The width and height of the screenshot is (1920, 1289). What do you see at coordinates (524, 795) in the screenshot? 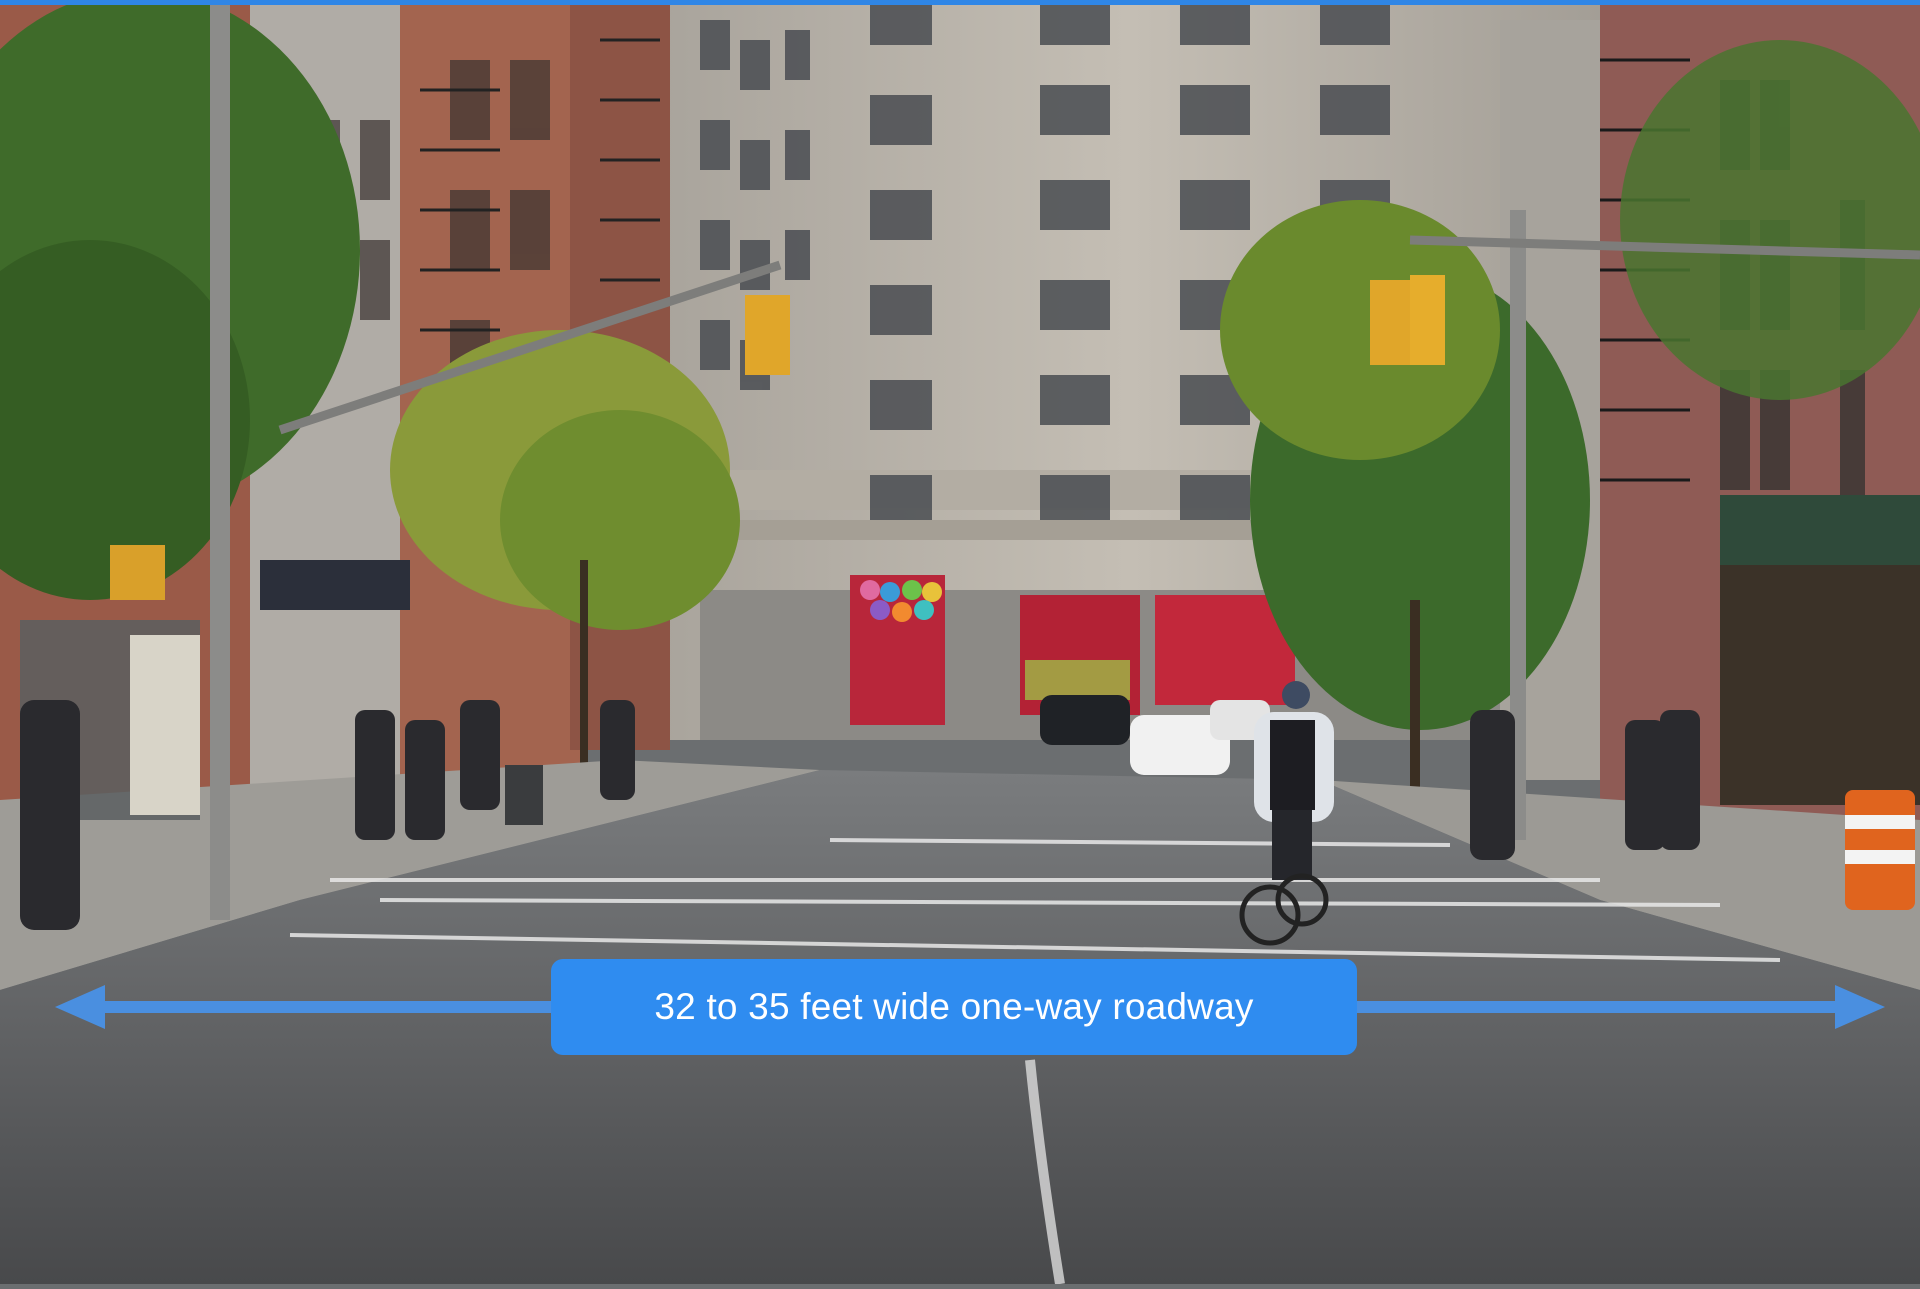
I see `trash-can` at bounding box center [524, 795].